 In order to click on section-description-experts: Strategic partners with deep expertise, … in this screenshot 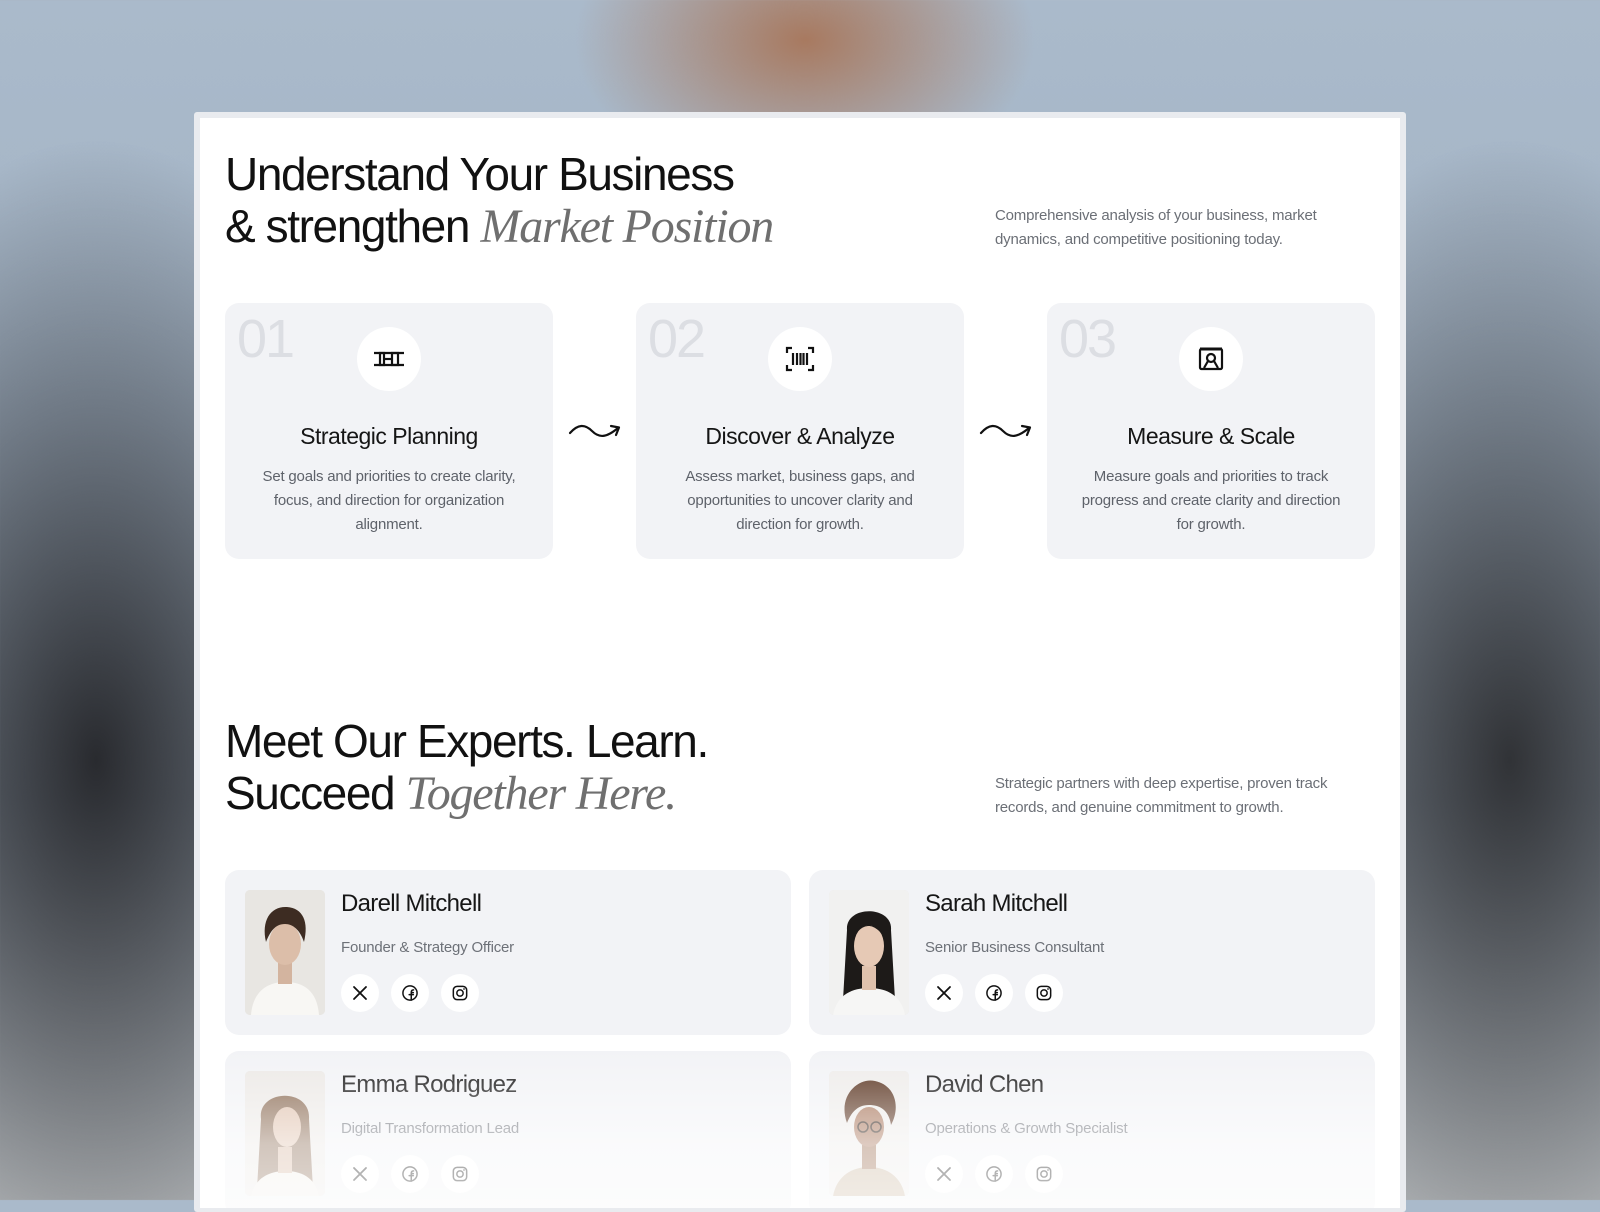, I will do `click(1161, 795)`.